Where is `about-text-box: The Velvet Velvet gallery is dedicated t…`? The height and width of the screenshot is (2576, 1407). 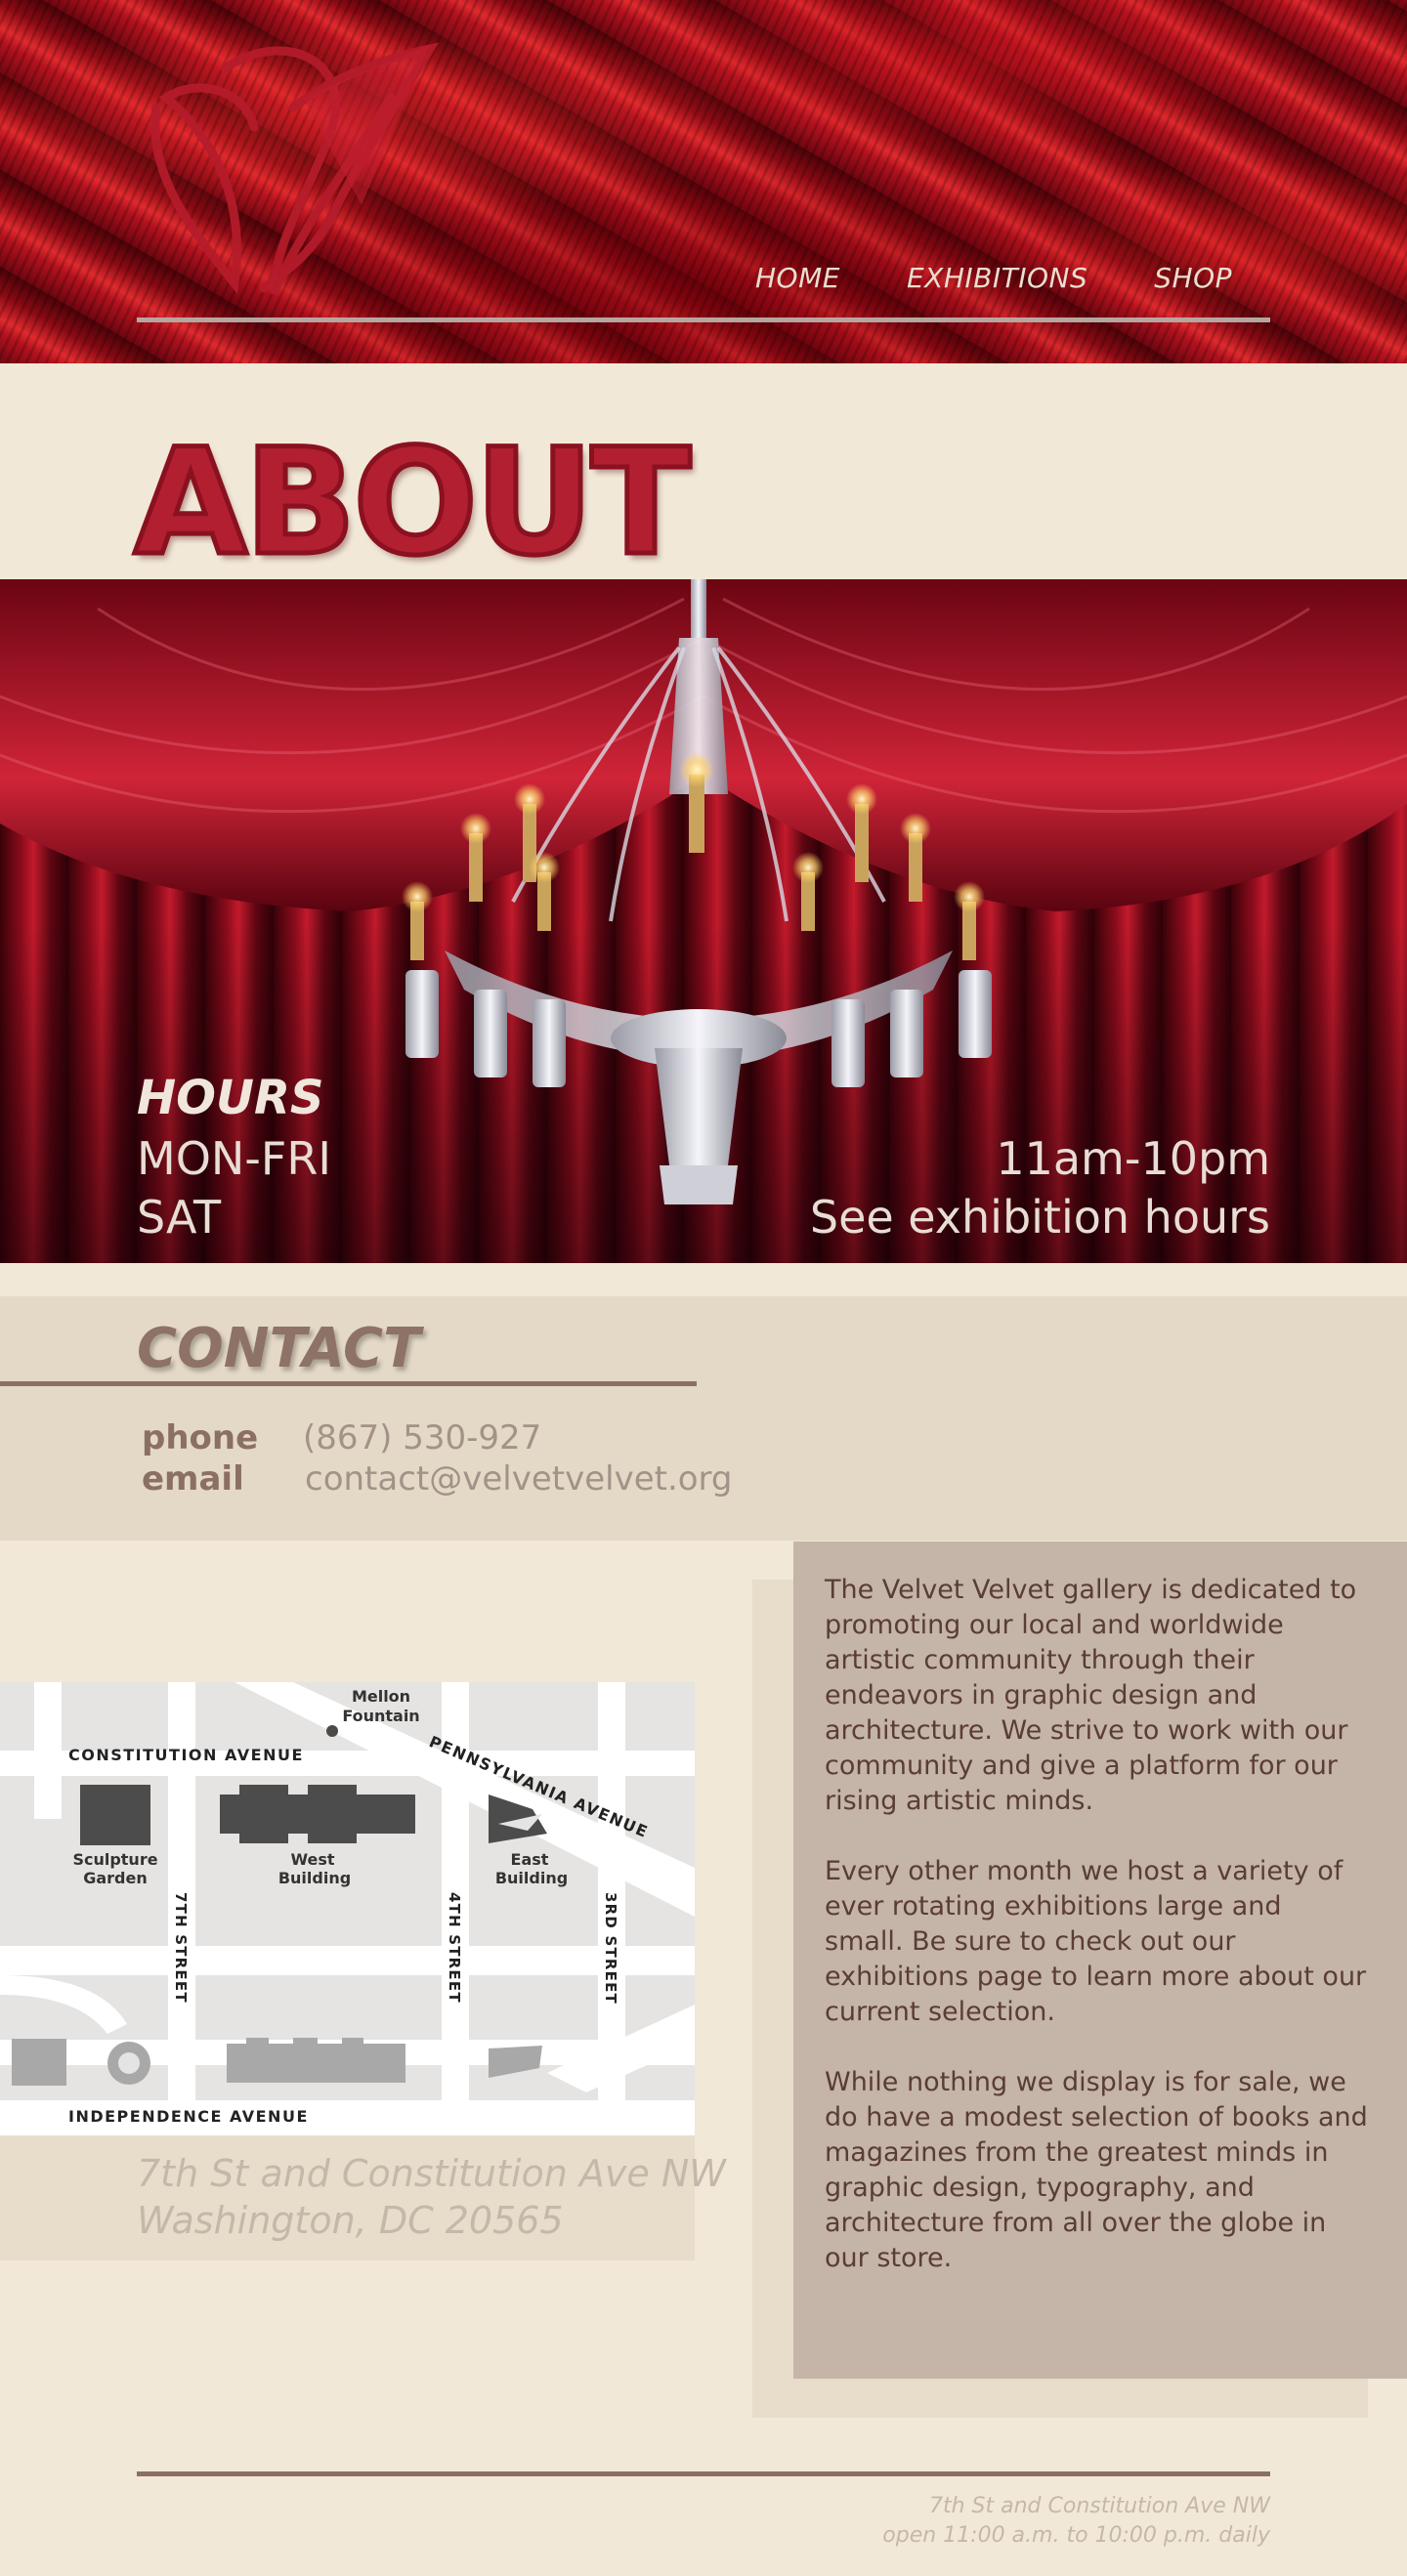
about-text-box: The Velvet Velvet gallery is dedicated t… is located at coordinates (1100, 1960).